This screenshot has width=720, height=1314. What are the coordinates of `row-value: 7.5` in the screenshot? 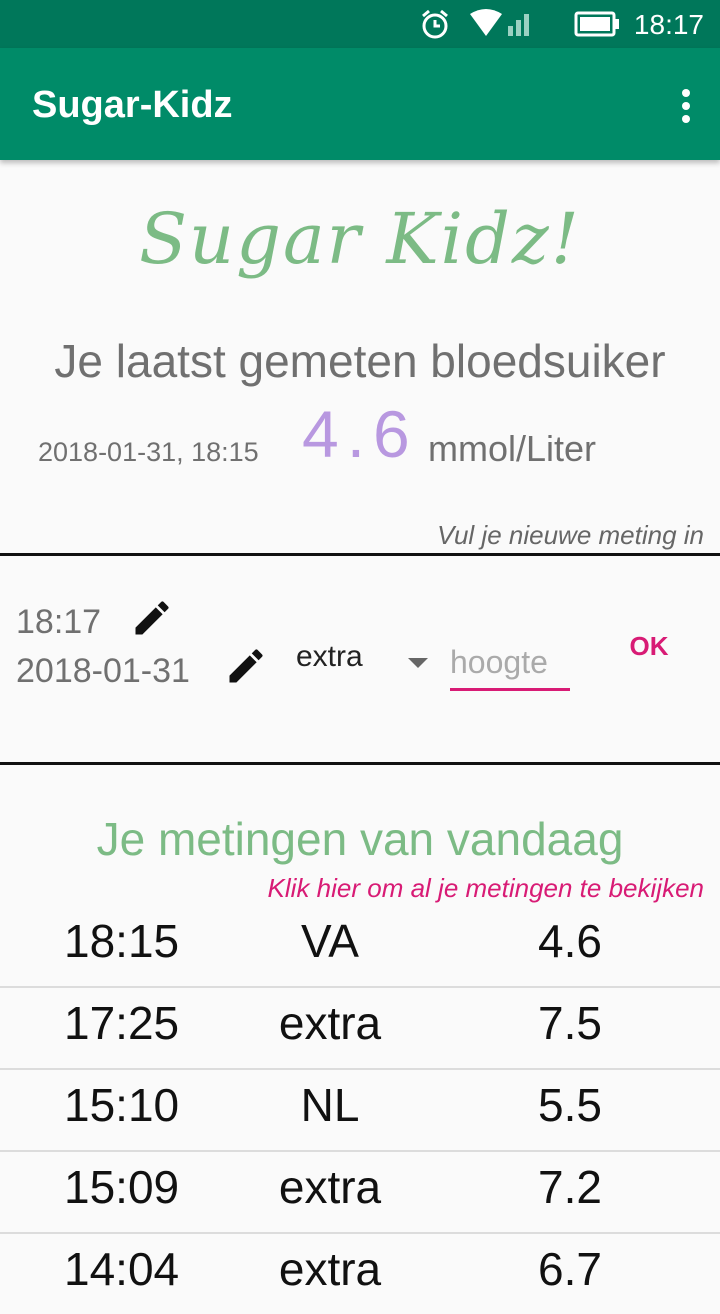 It's located at (570, 1023).